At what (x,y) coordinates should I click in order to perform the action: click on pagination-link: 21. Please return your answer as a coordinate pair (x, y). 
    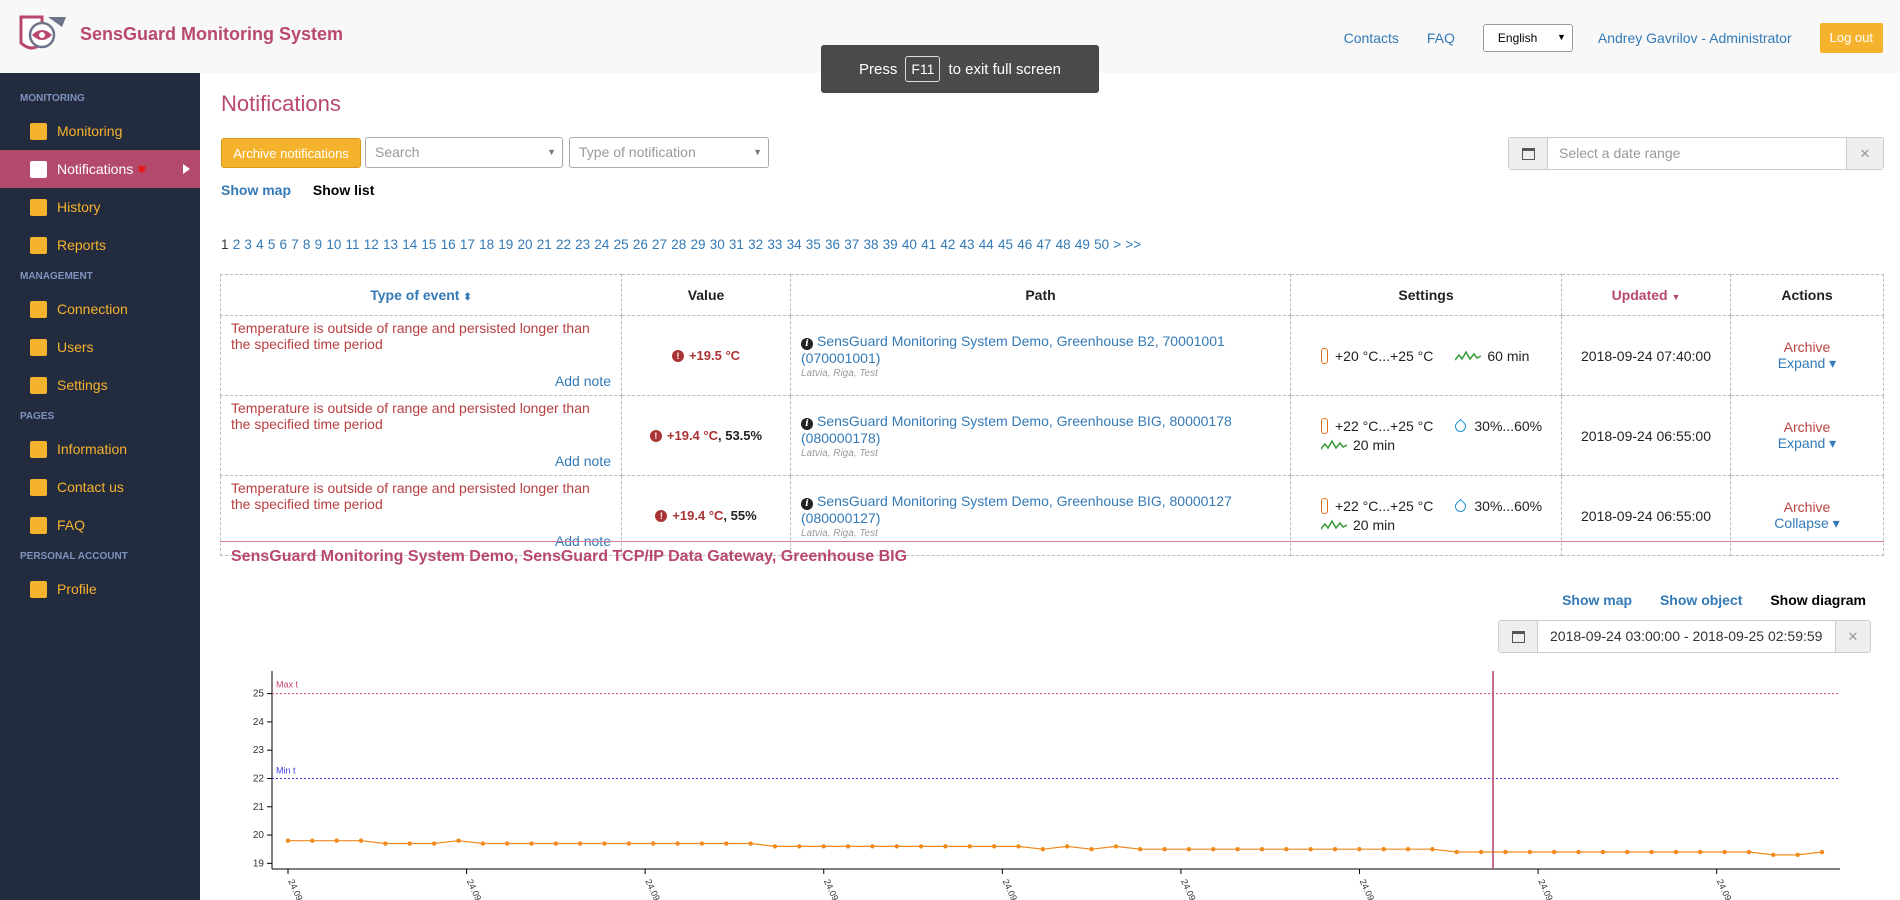
    Looking at the image, I should click on (544, 244).